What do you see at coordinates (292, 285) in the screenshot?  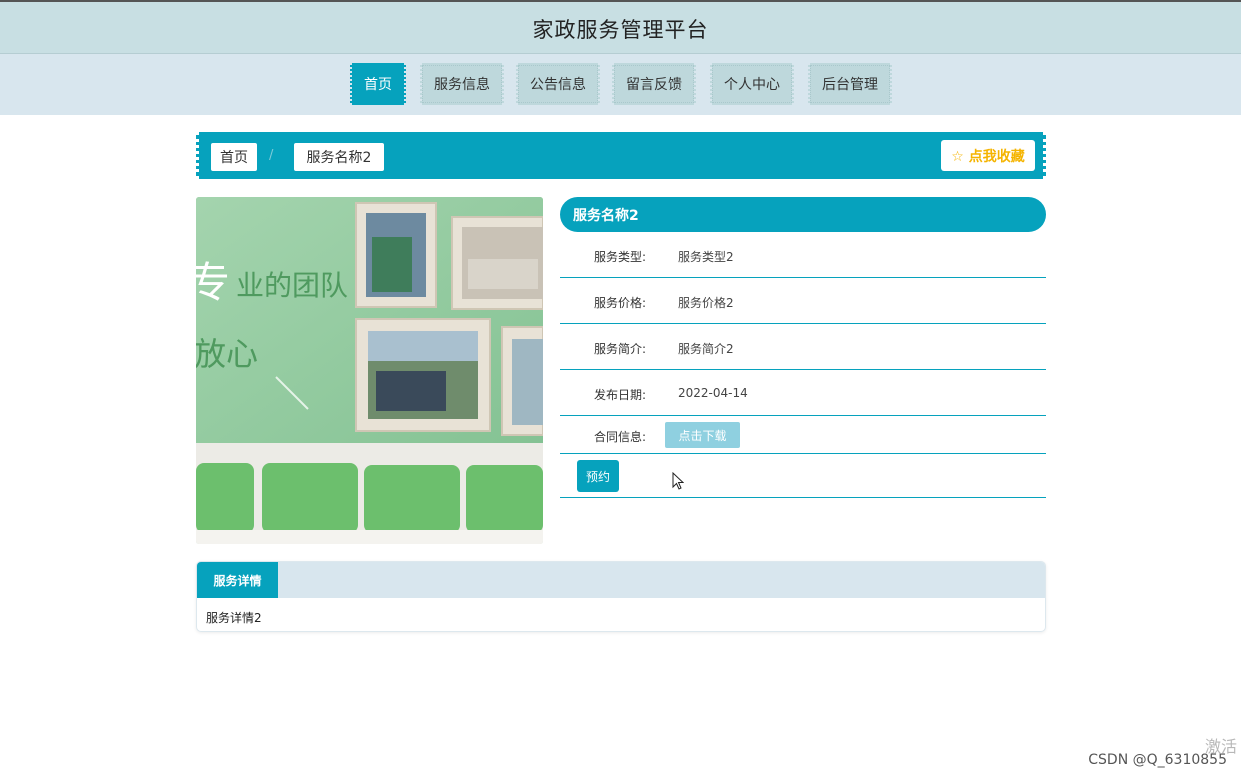 I see `hero-text-line1: 业的团队` at bounding box center [292, 285].